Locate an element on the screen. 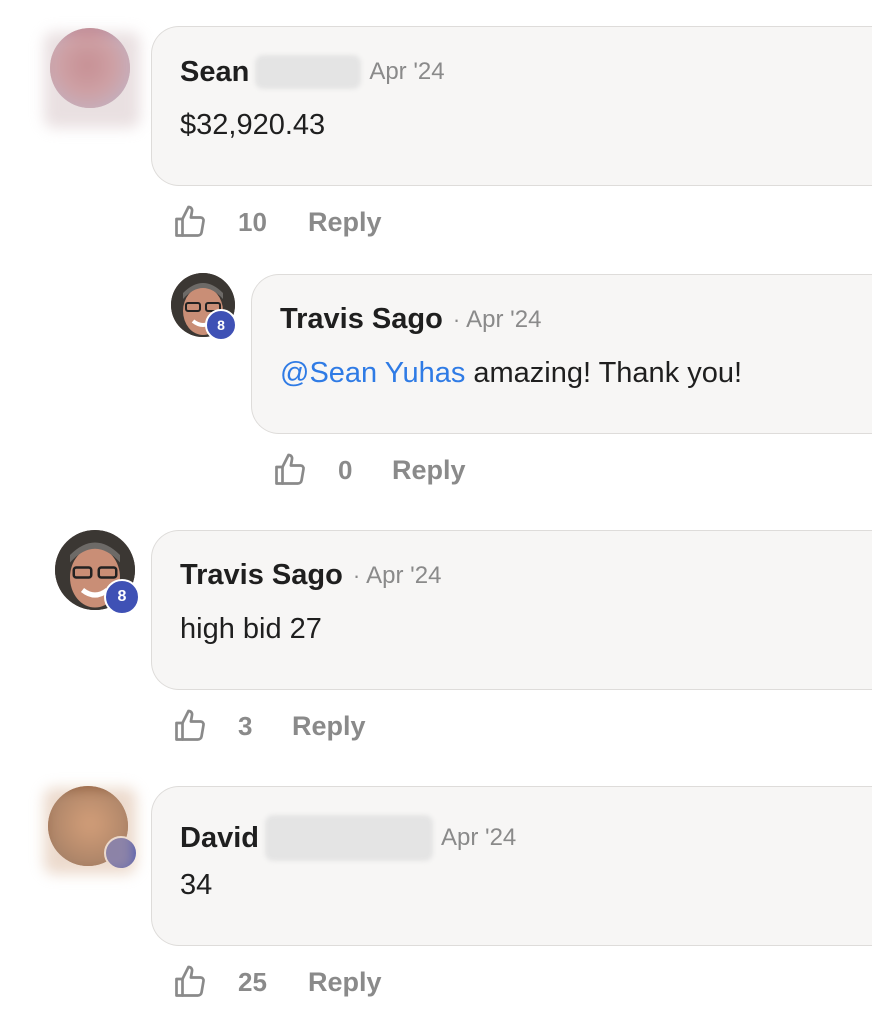  like-count: 0 is located at coordinates (345, 469).